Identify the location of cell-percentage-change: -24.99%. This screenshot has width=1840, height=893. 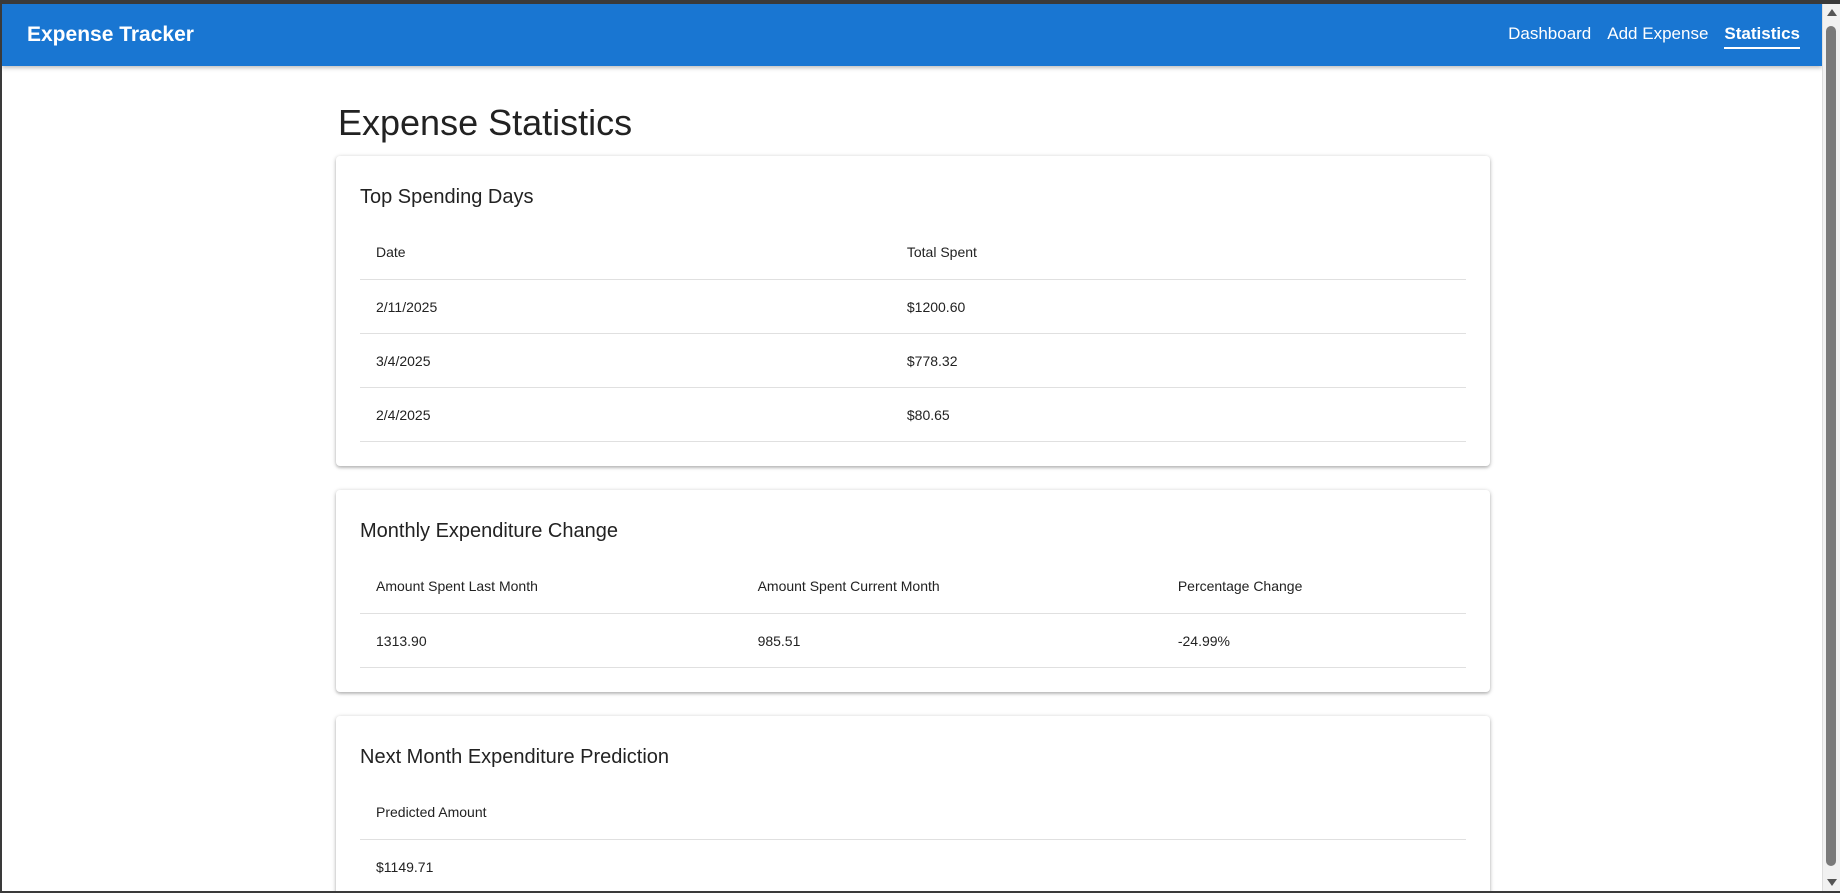
(1313, 640).